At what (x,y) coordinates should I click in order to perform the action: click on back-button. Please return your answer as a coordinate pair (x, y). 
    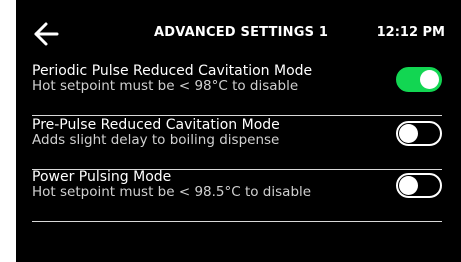
    Looking at the image, I should click on (46, 34).